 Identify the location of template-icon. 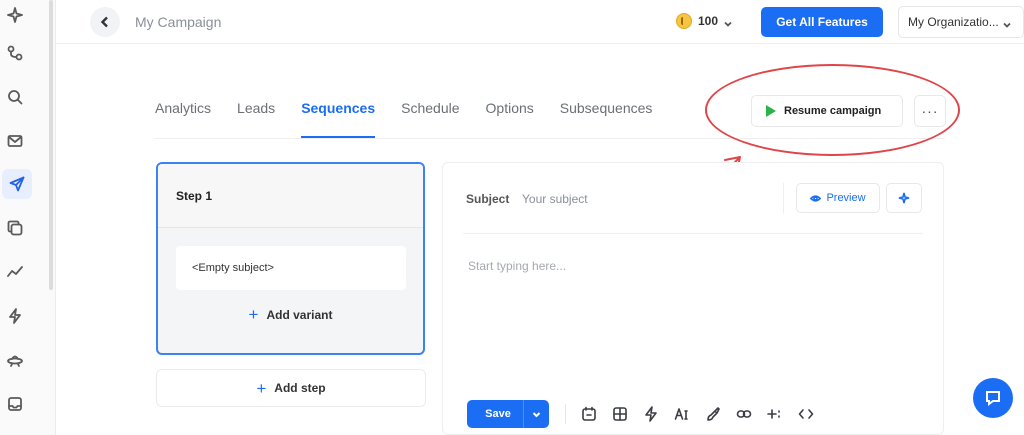
(620, 414).